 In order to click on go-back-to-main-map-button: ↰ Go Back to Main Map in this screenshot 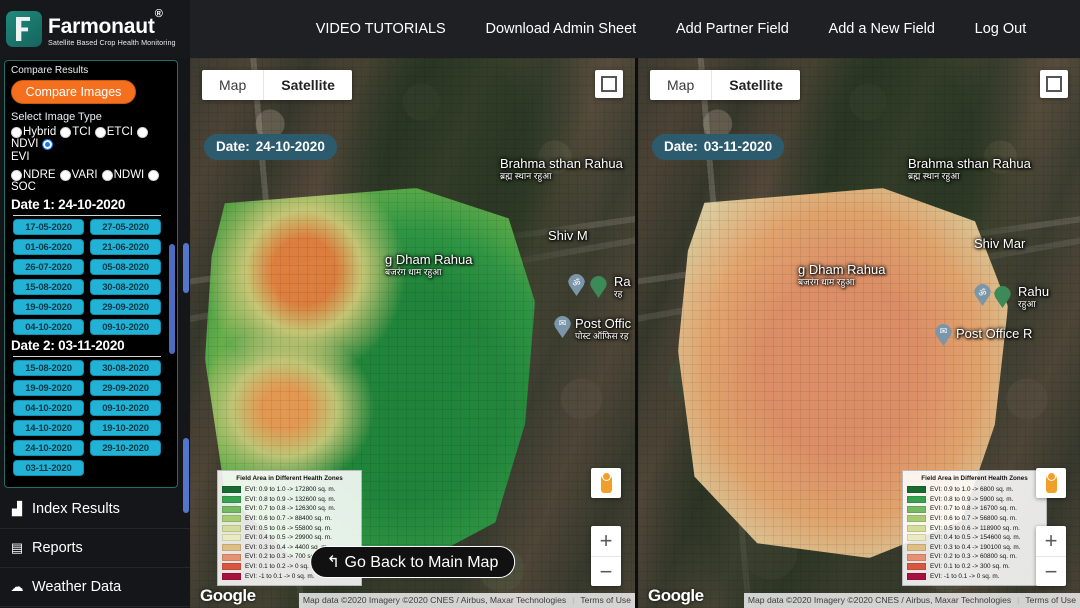, I will do `click(412, 562)`.